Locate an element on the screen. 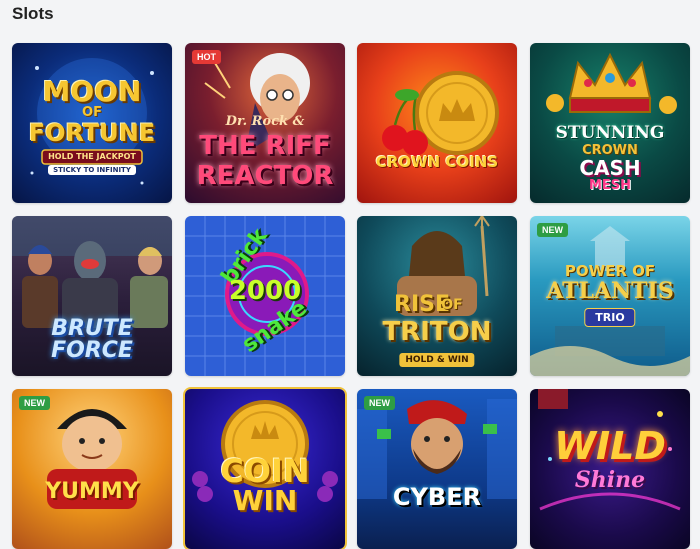  game-title-line2: WIN is located at coordinates (265, 500).